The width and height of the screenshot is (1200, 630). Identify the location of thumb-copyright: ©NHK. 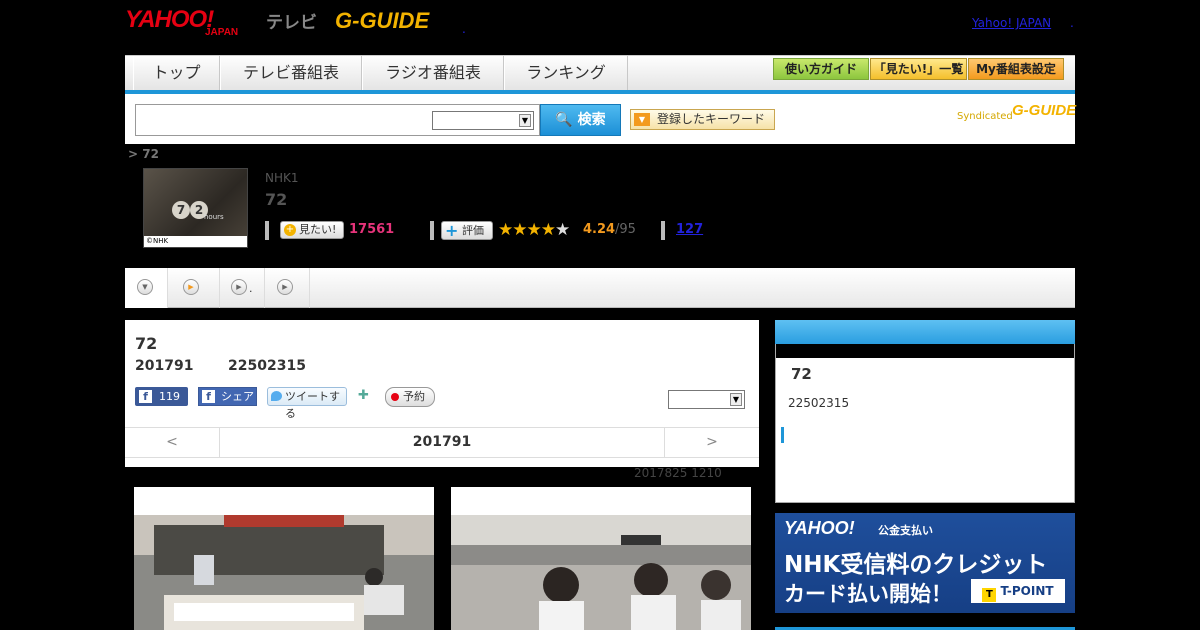
(195, 241).